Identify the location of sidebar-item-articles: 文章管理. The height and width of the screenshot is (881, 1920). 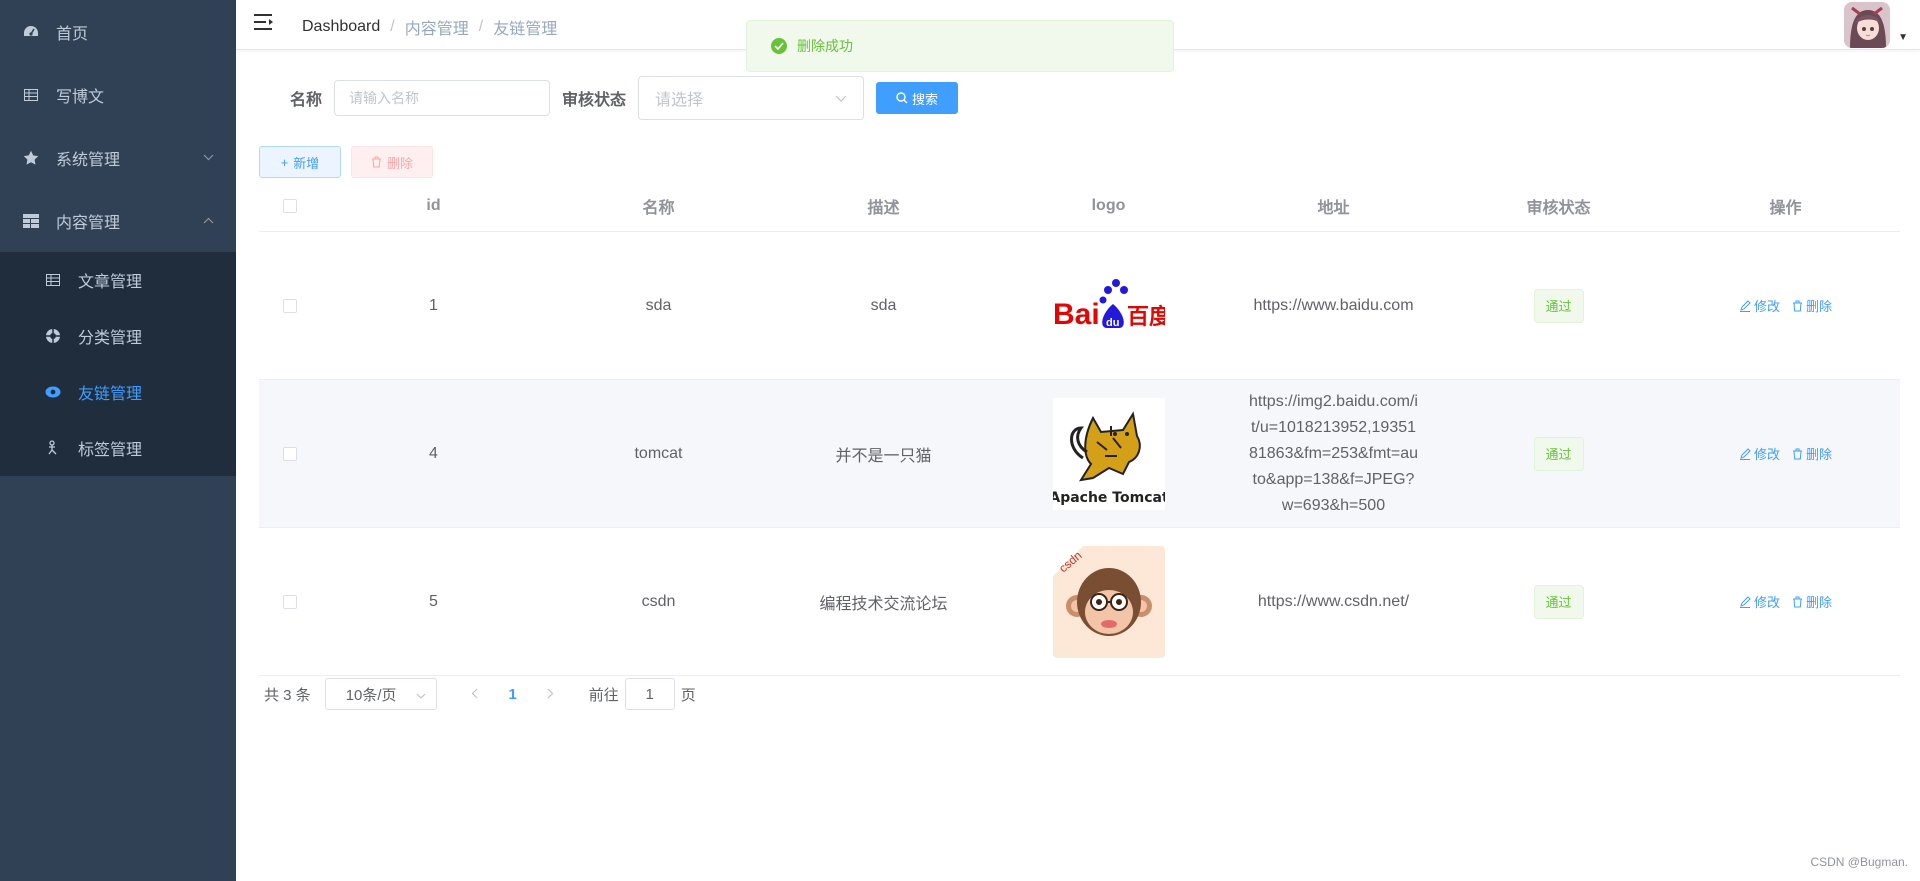
(118, 280).